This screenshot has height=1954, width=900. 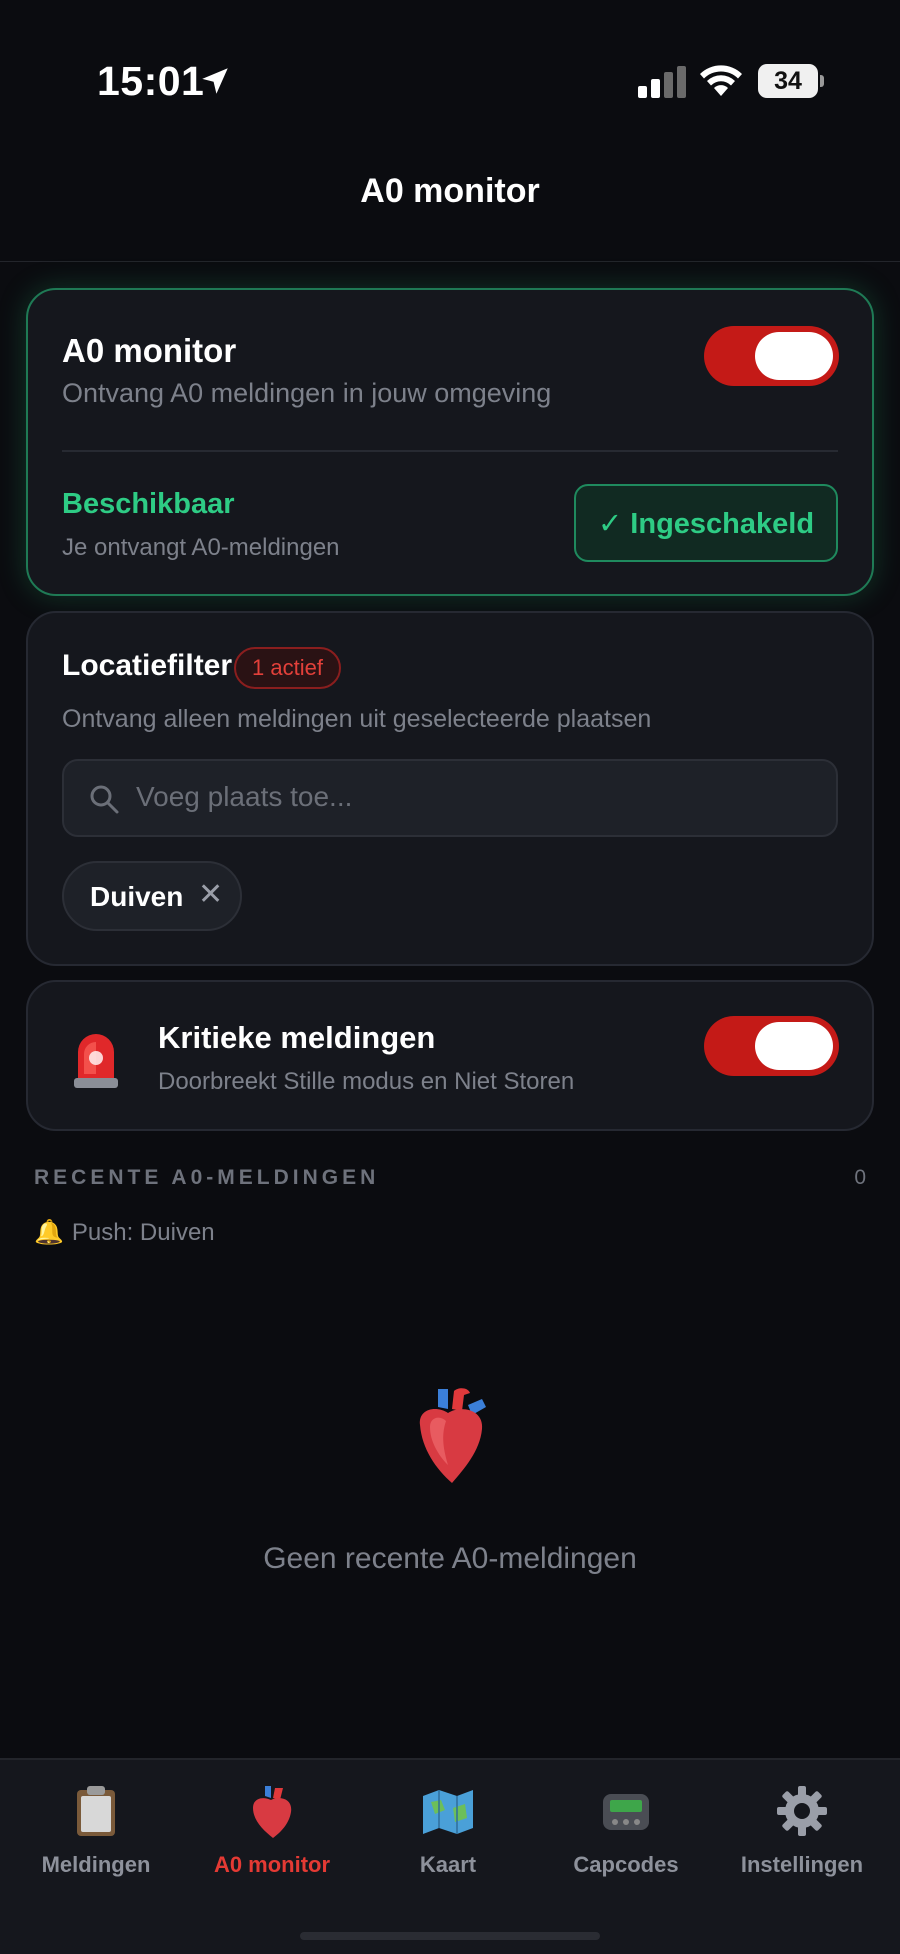 What do you see at coordinates (151, 81) in the screenshot?
I see `status-time: 15:01` at bounding box center [151, 81].